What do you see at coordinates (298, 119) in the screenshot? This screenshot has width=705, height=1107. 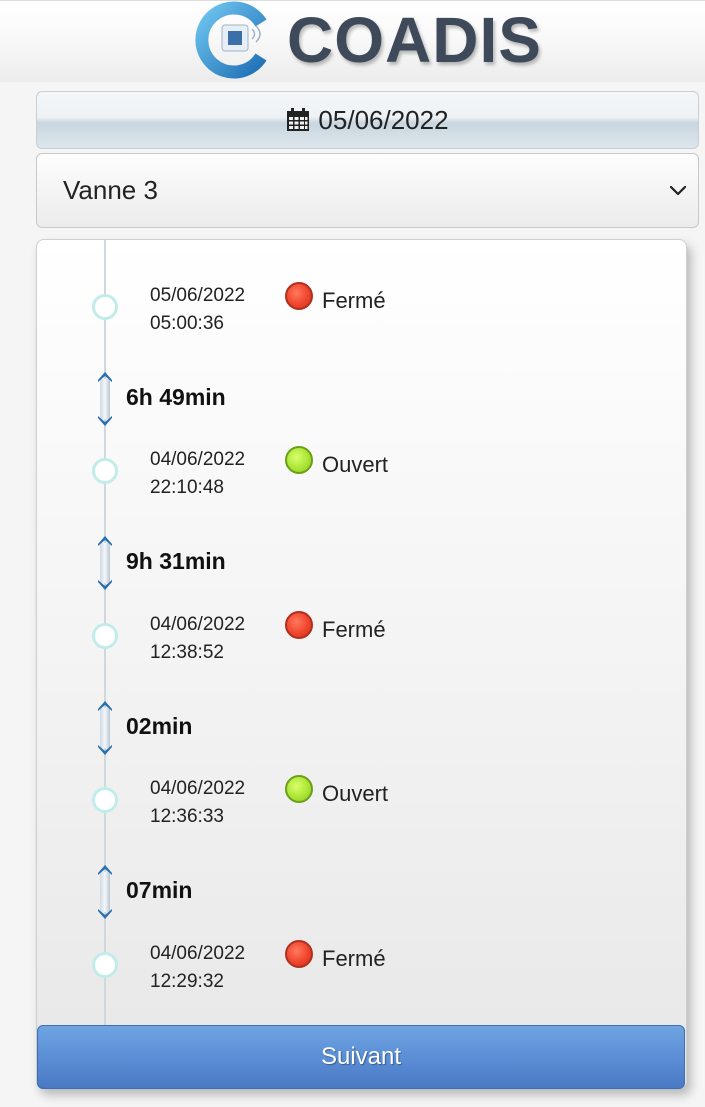 I see `calendar-icon` at bounding box center [298, 119].